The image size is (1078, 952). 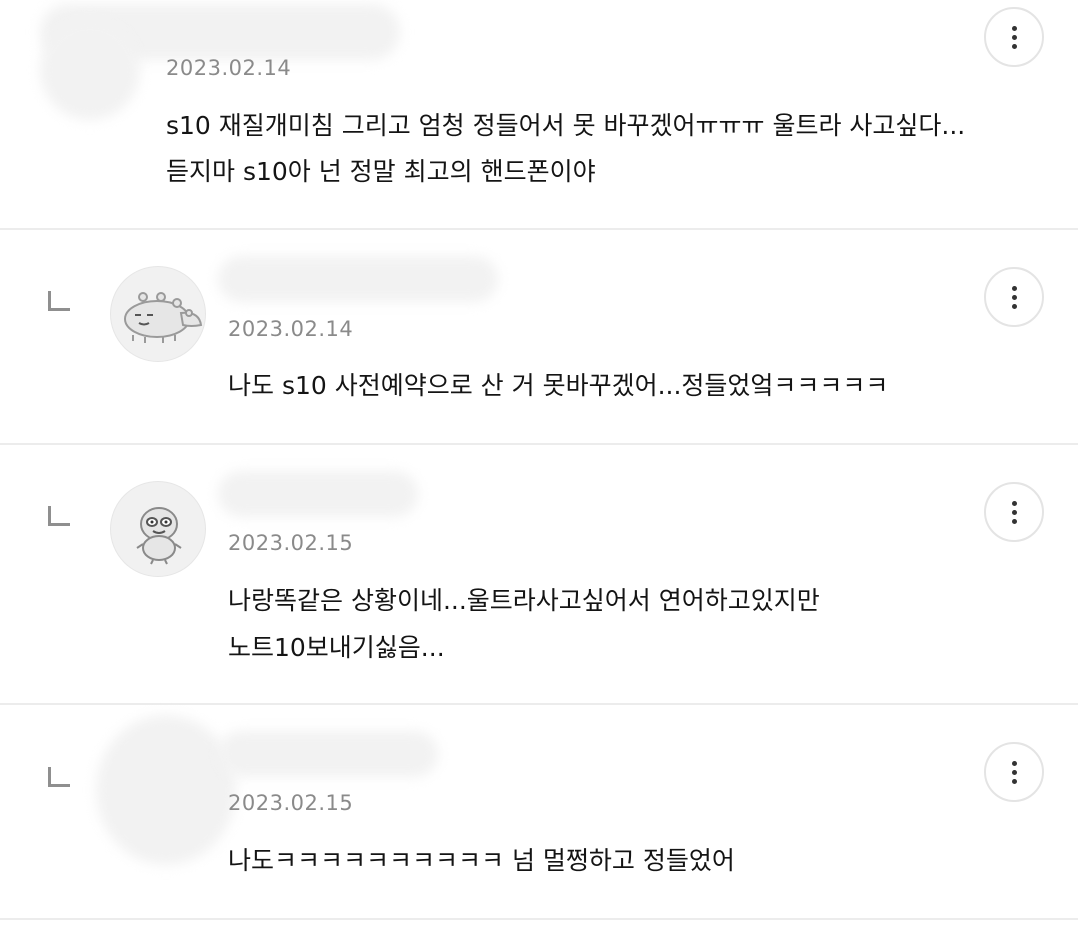 What do you see at coordinates (163, 317) in the screenshot?
I see `dinosaur-avatar-icon-svg` at bounding box center [163, 317].